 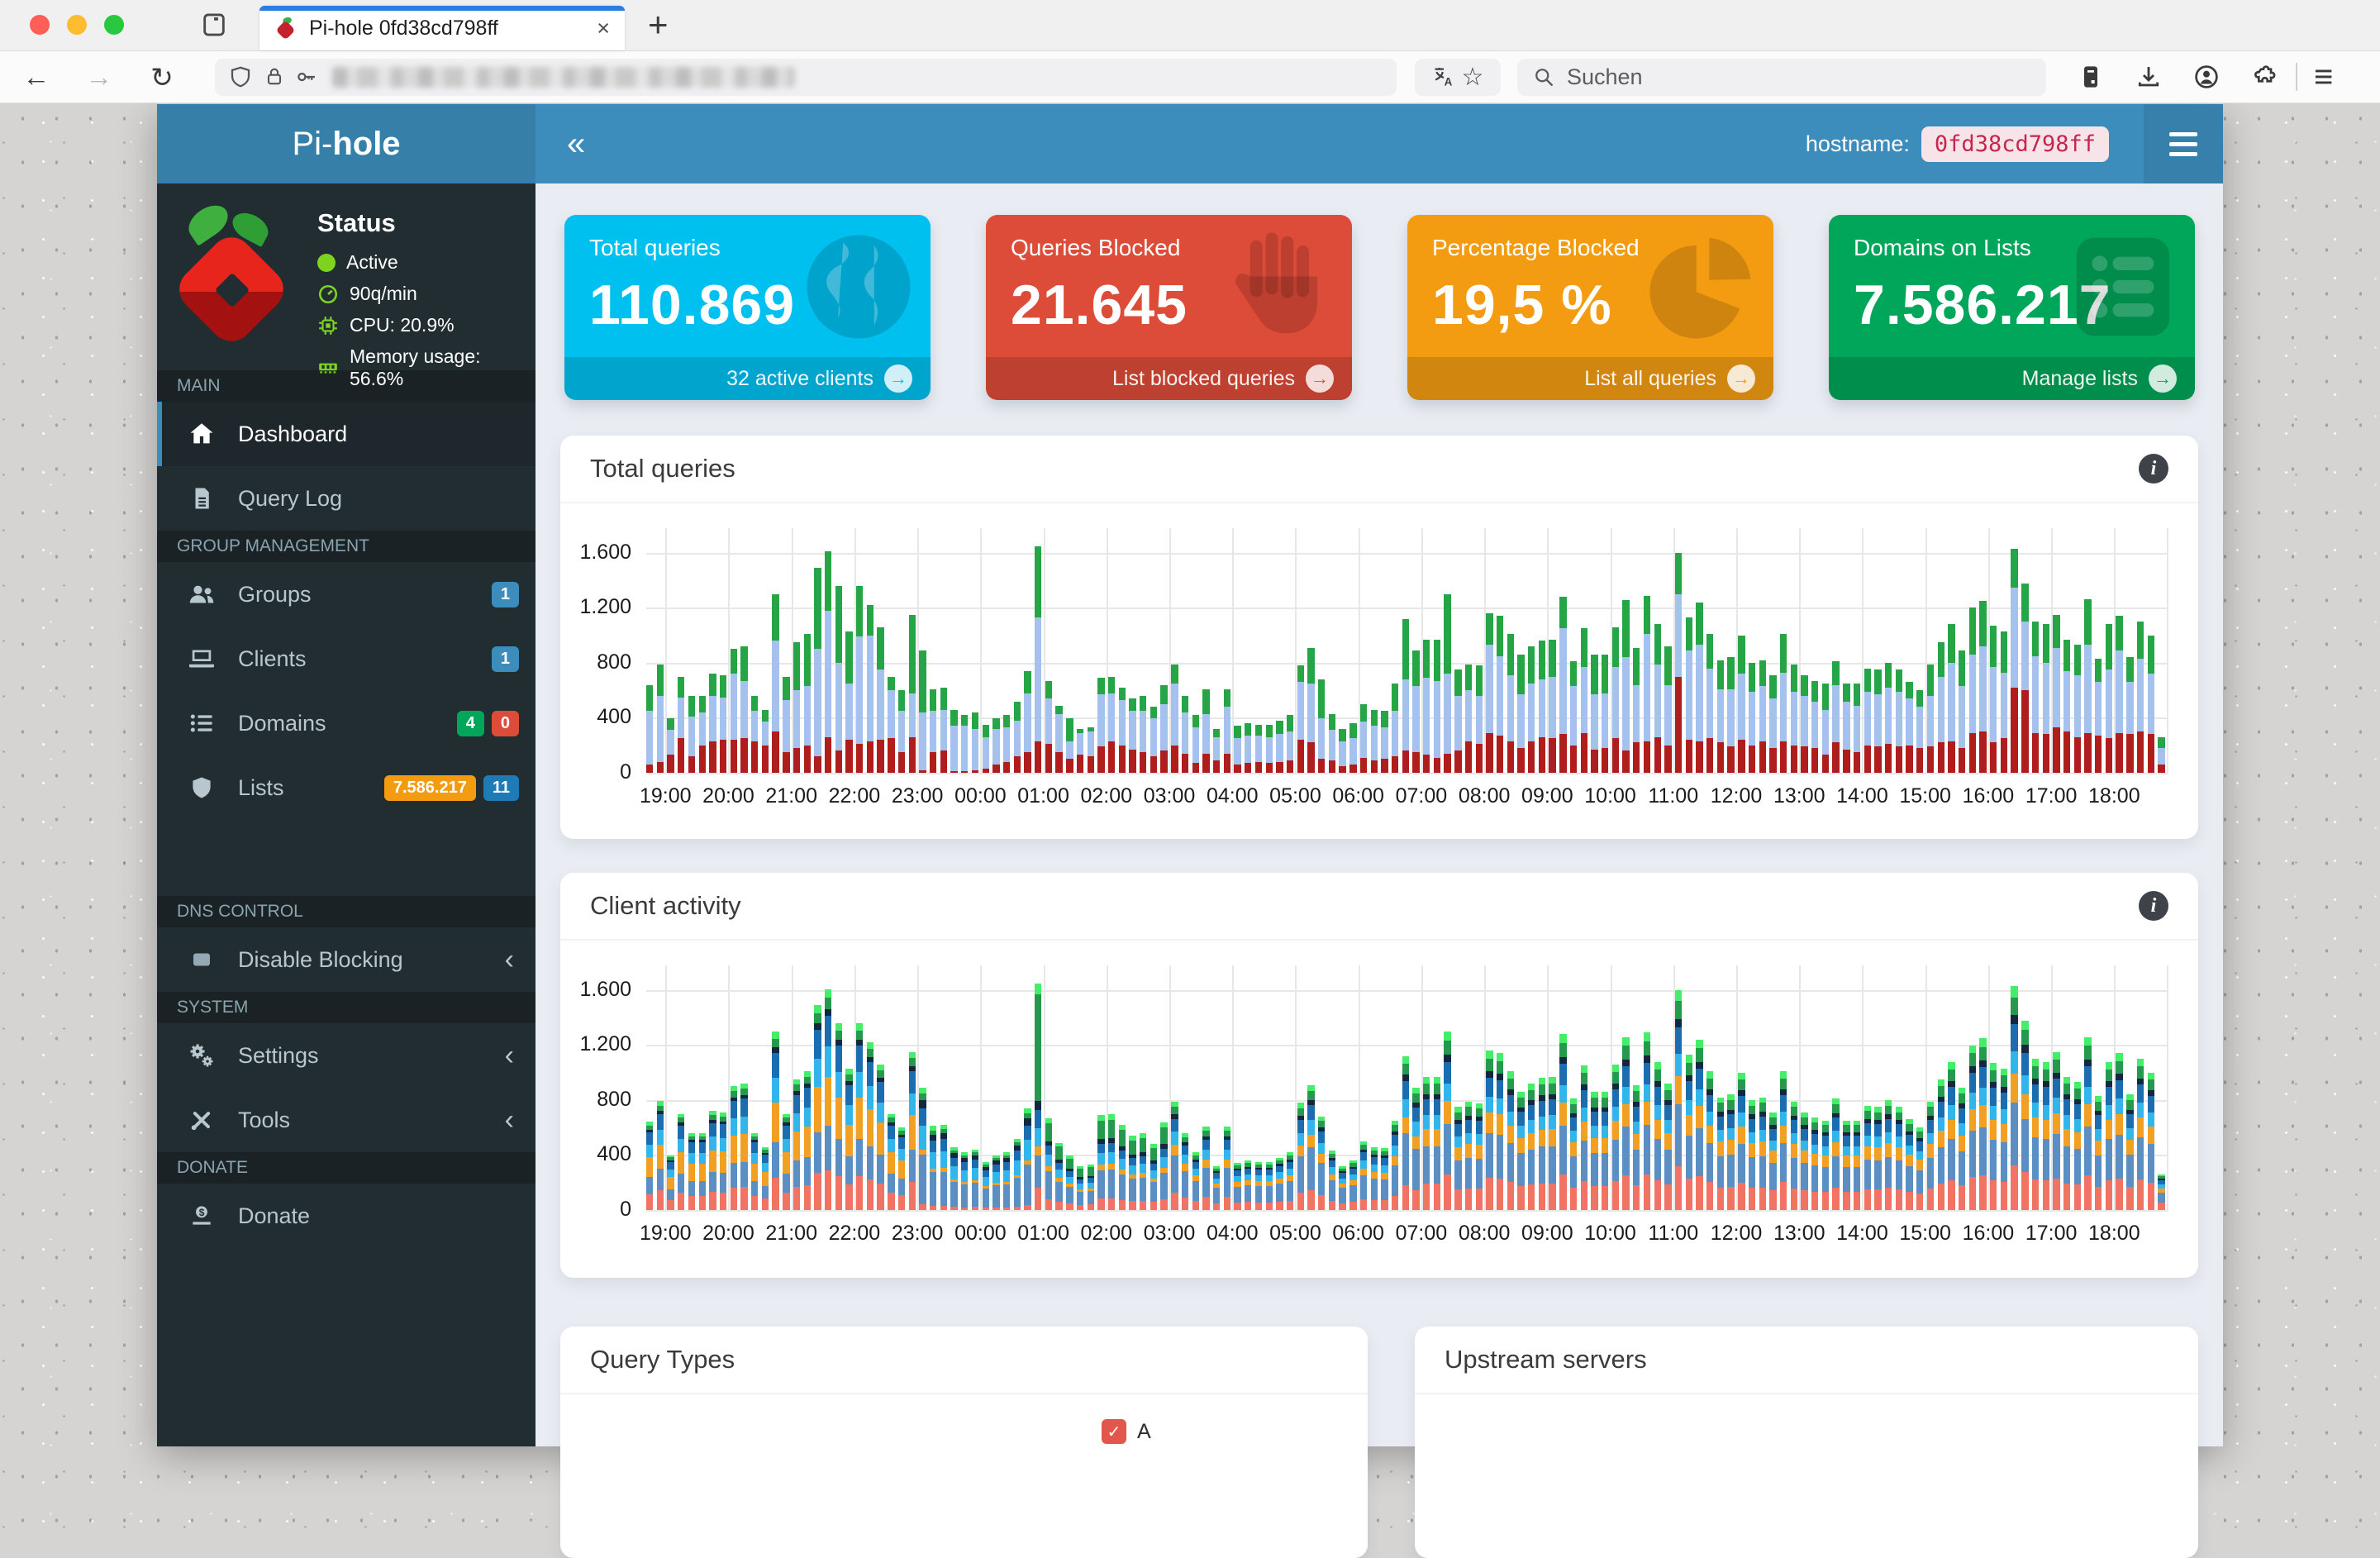 I want to click on new-tab-button: +, so click(x=658, y=25).